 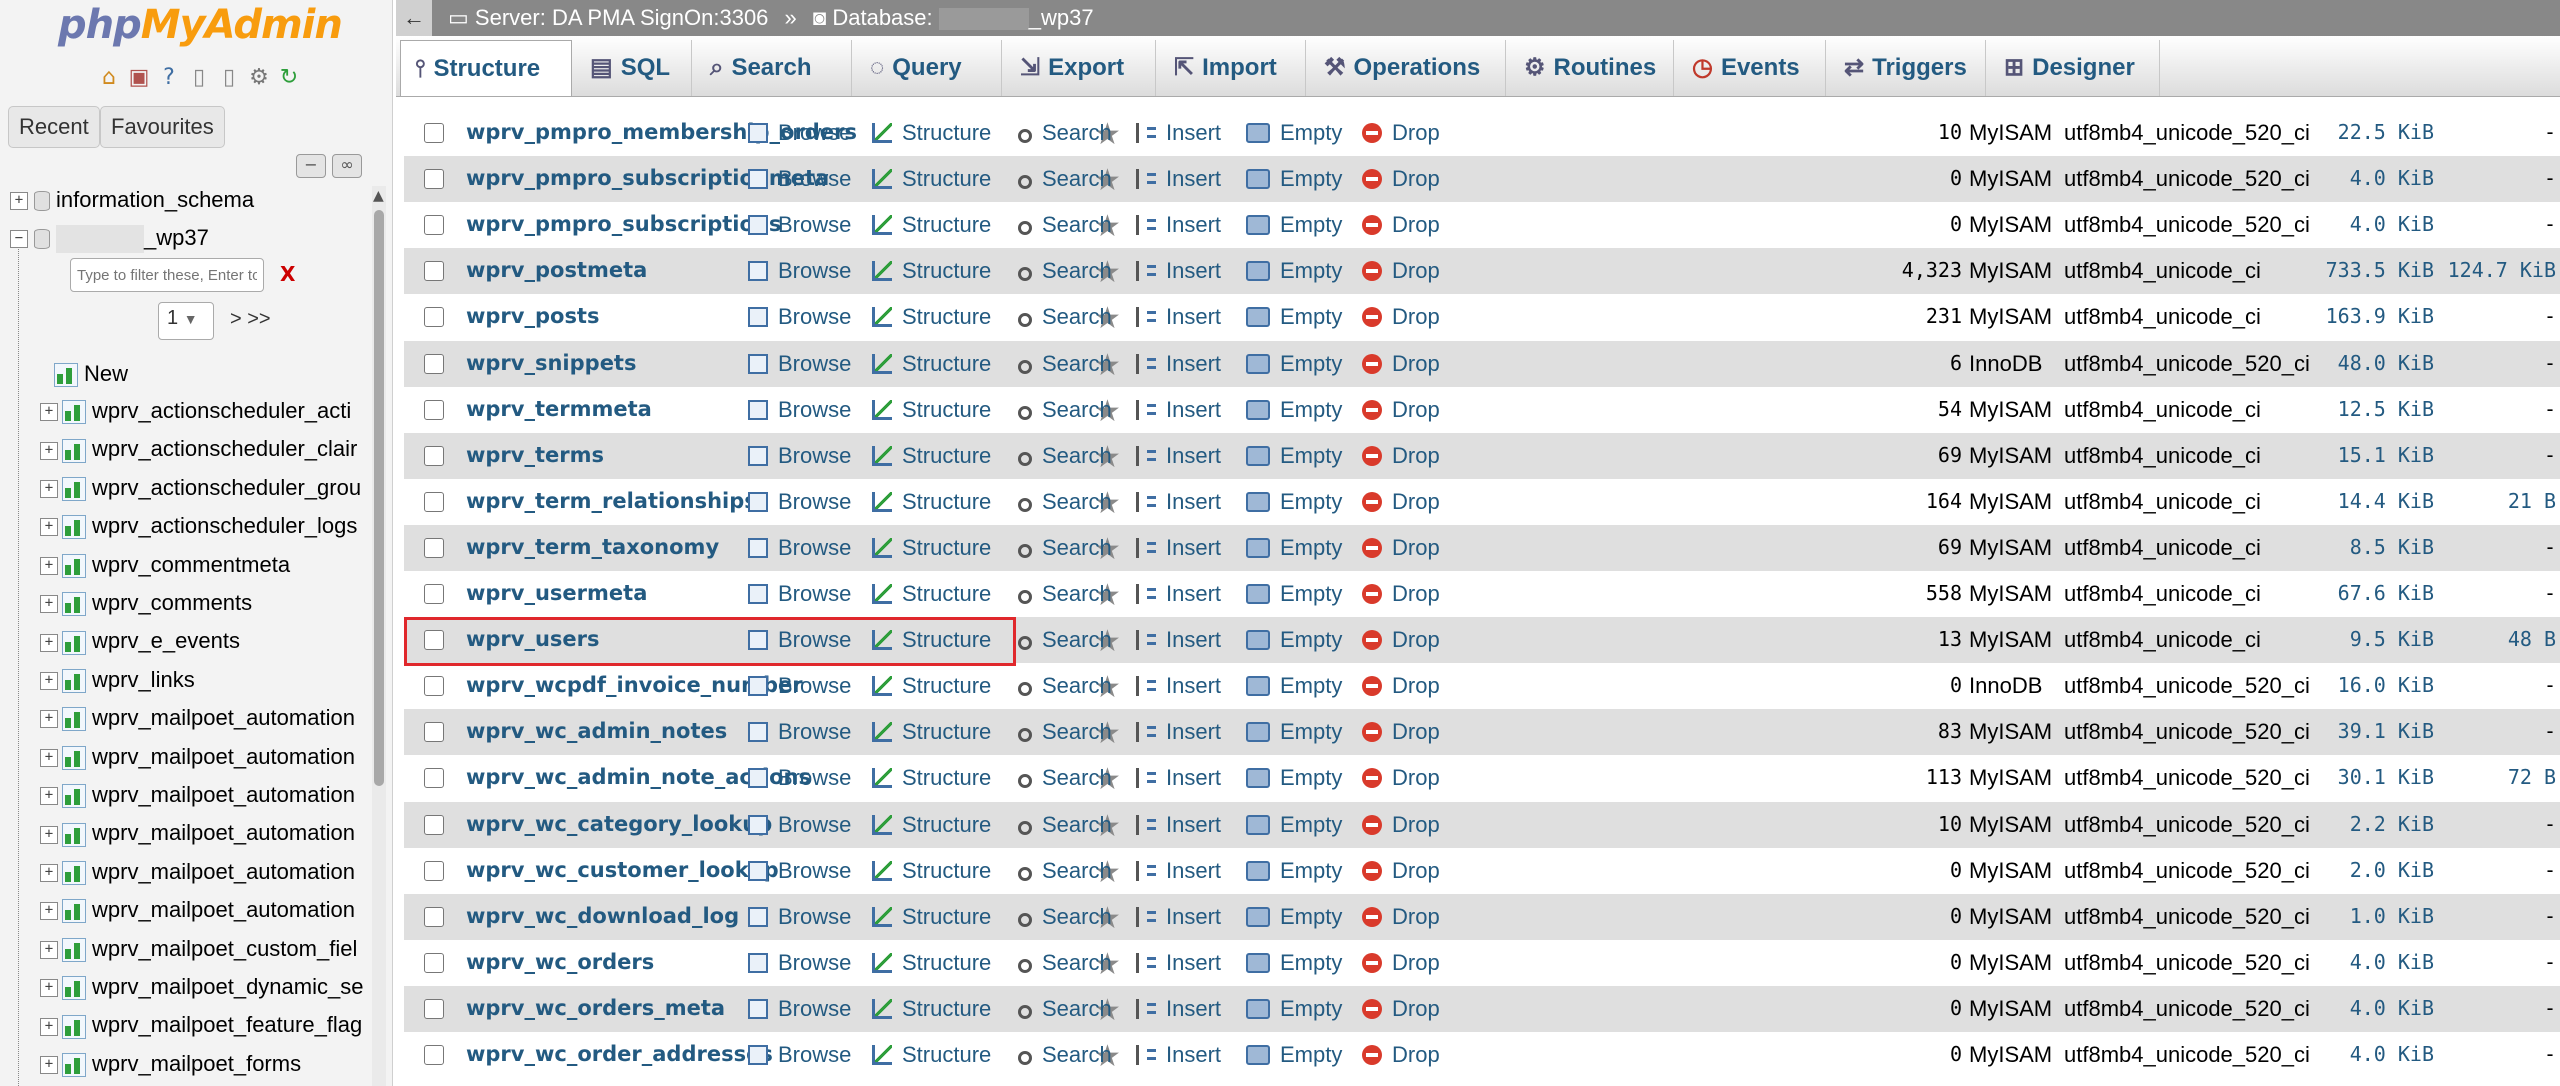 I want to click on table-name-link: wprv_wc_orders, so click(x=560, y=962).